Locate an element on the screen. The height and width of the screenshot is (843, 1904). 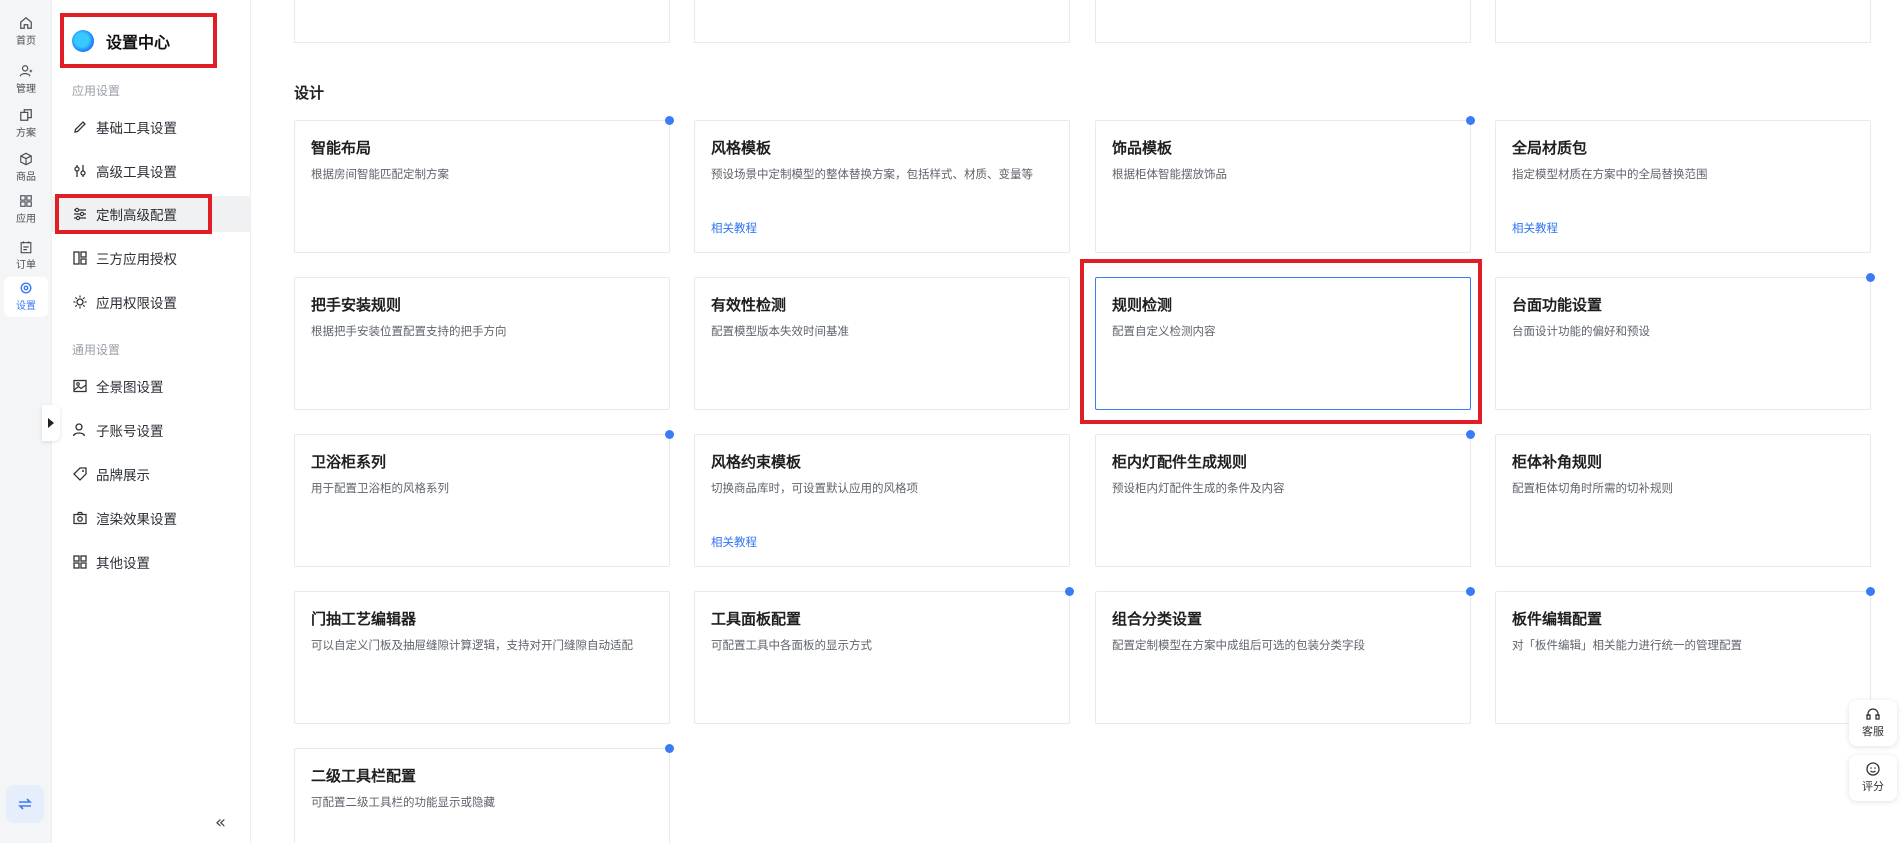
setting-card: 工具面板配置 可配置工具中各面板的显示方式 is located at coordinates (884, 655).